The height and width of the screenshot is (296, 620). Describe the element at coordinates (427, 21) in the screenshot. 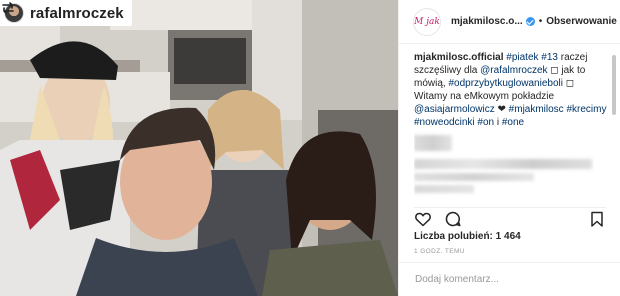

I see `account-avatar: M jak` at that location.